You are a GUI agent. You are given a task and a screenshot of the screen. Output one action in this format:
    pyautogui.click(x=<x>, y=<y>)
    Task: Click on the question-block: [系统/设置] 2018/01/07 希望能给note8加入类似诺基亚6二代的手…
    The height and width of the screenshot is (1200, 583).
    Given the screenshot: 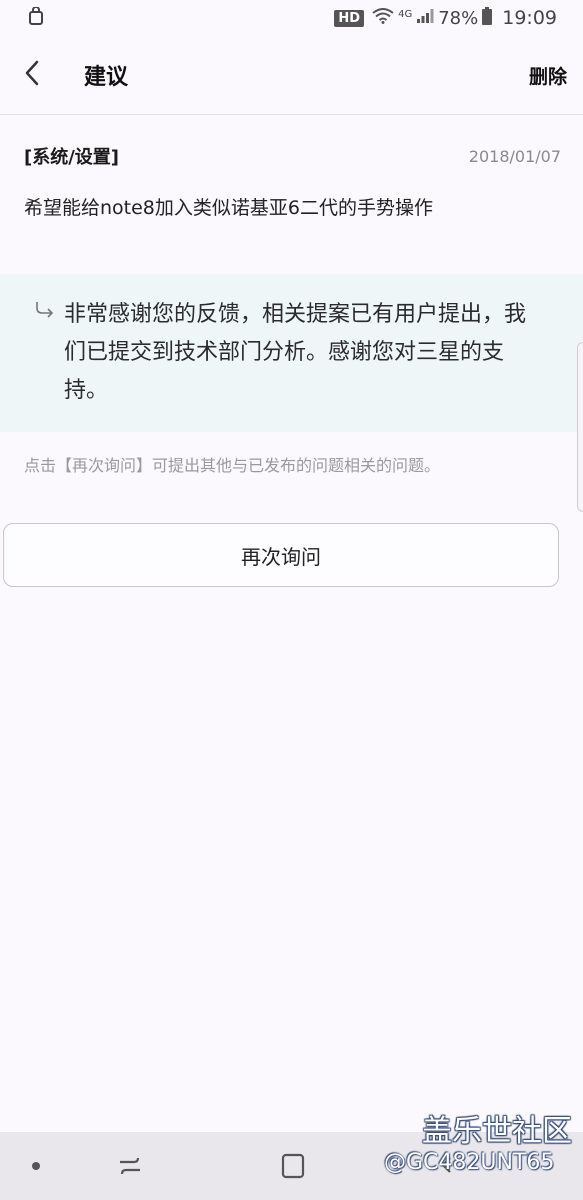 What is the action you would take?
    pyautogui.click(x=291, y=178)
    